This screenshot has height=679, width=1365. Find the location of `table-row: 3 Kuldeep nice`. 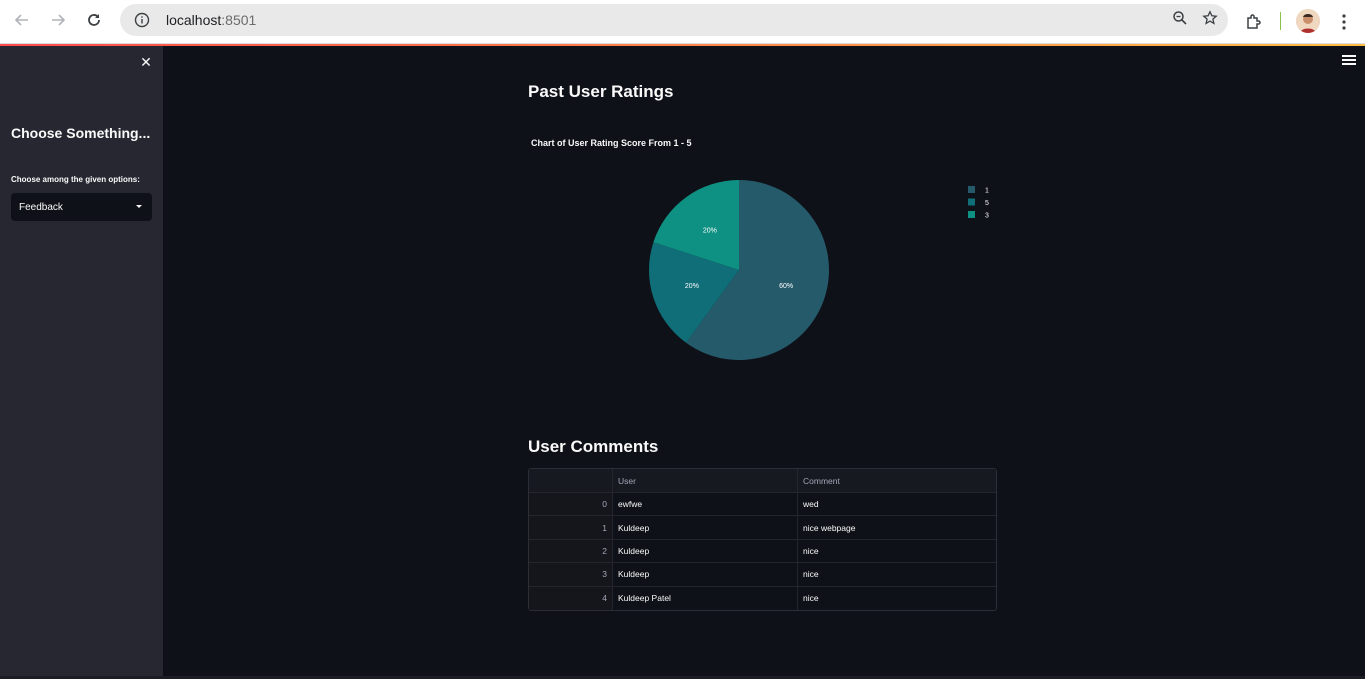

table-row: 3 Kuldeep nice is located at coordinates (762, 575).